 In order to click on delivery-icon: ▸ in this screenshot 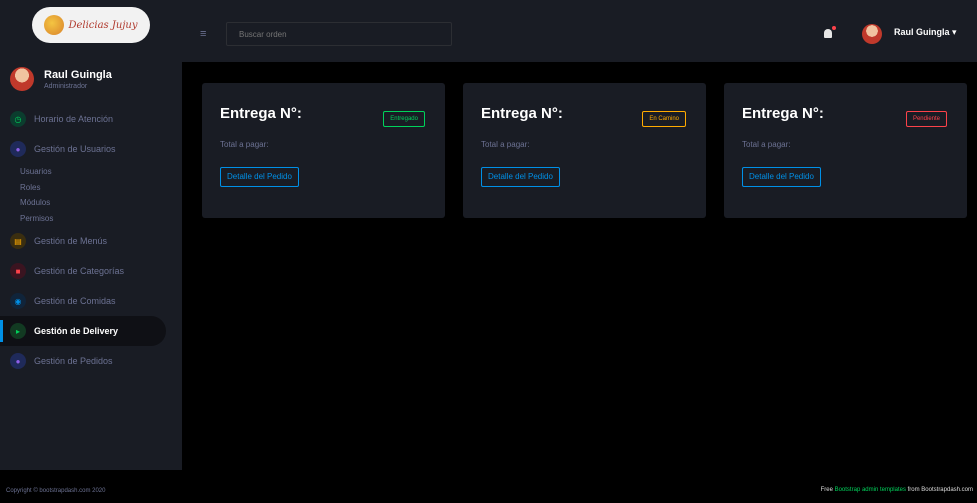, I will do `click(18, 331)`.